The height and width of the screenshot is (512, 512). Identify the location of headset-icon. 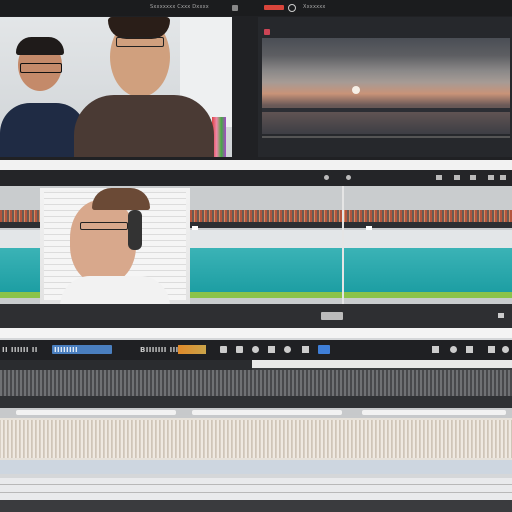
(135, 230).